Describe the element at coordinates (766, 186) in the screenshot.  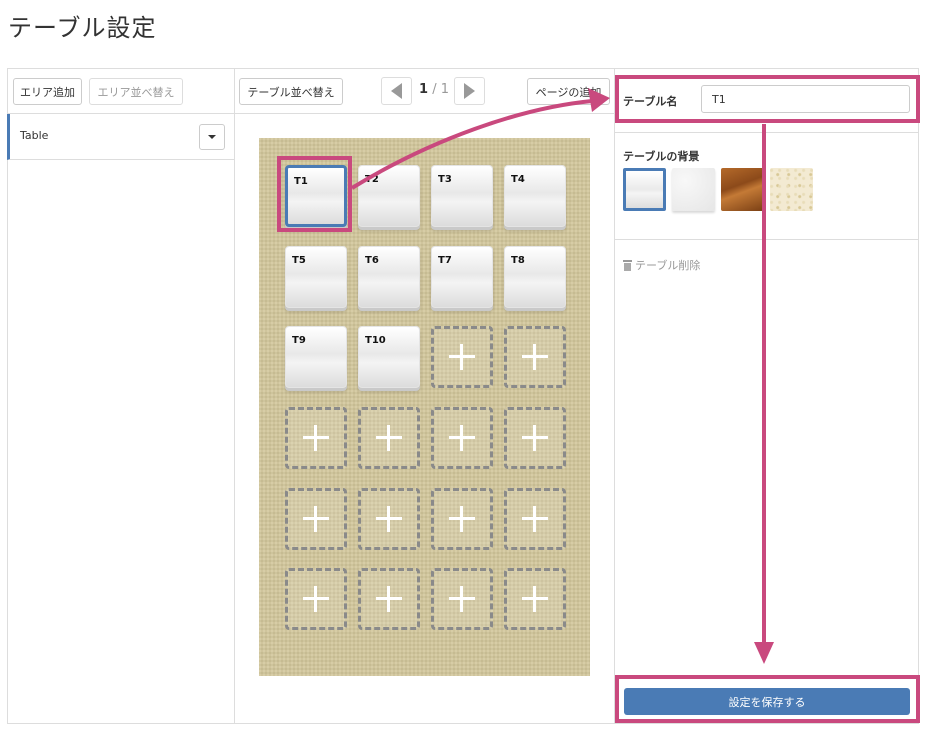
I see `table-background-section: テーブルの背景` at that location.